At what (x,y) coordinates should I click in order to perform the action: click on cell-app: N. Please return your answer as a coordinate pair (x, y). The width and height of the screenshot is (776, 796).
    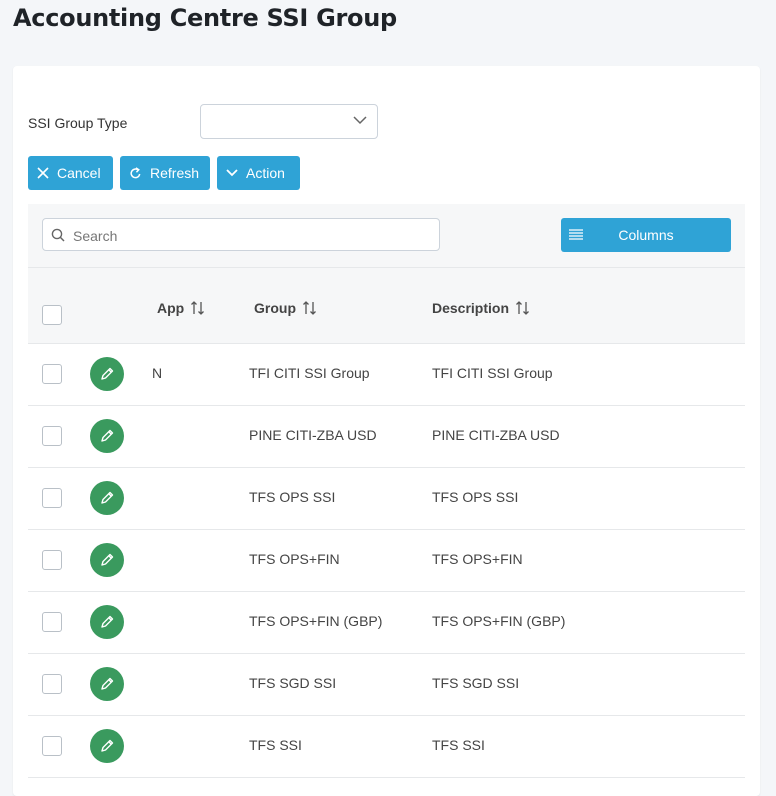
    Looking at the image, I should click on (157, 373).